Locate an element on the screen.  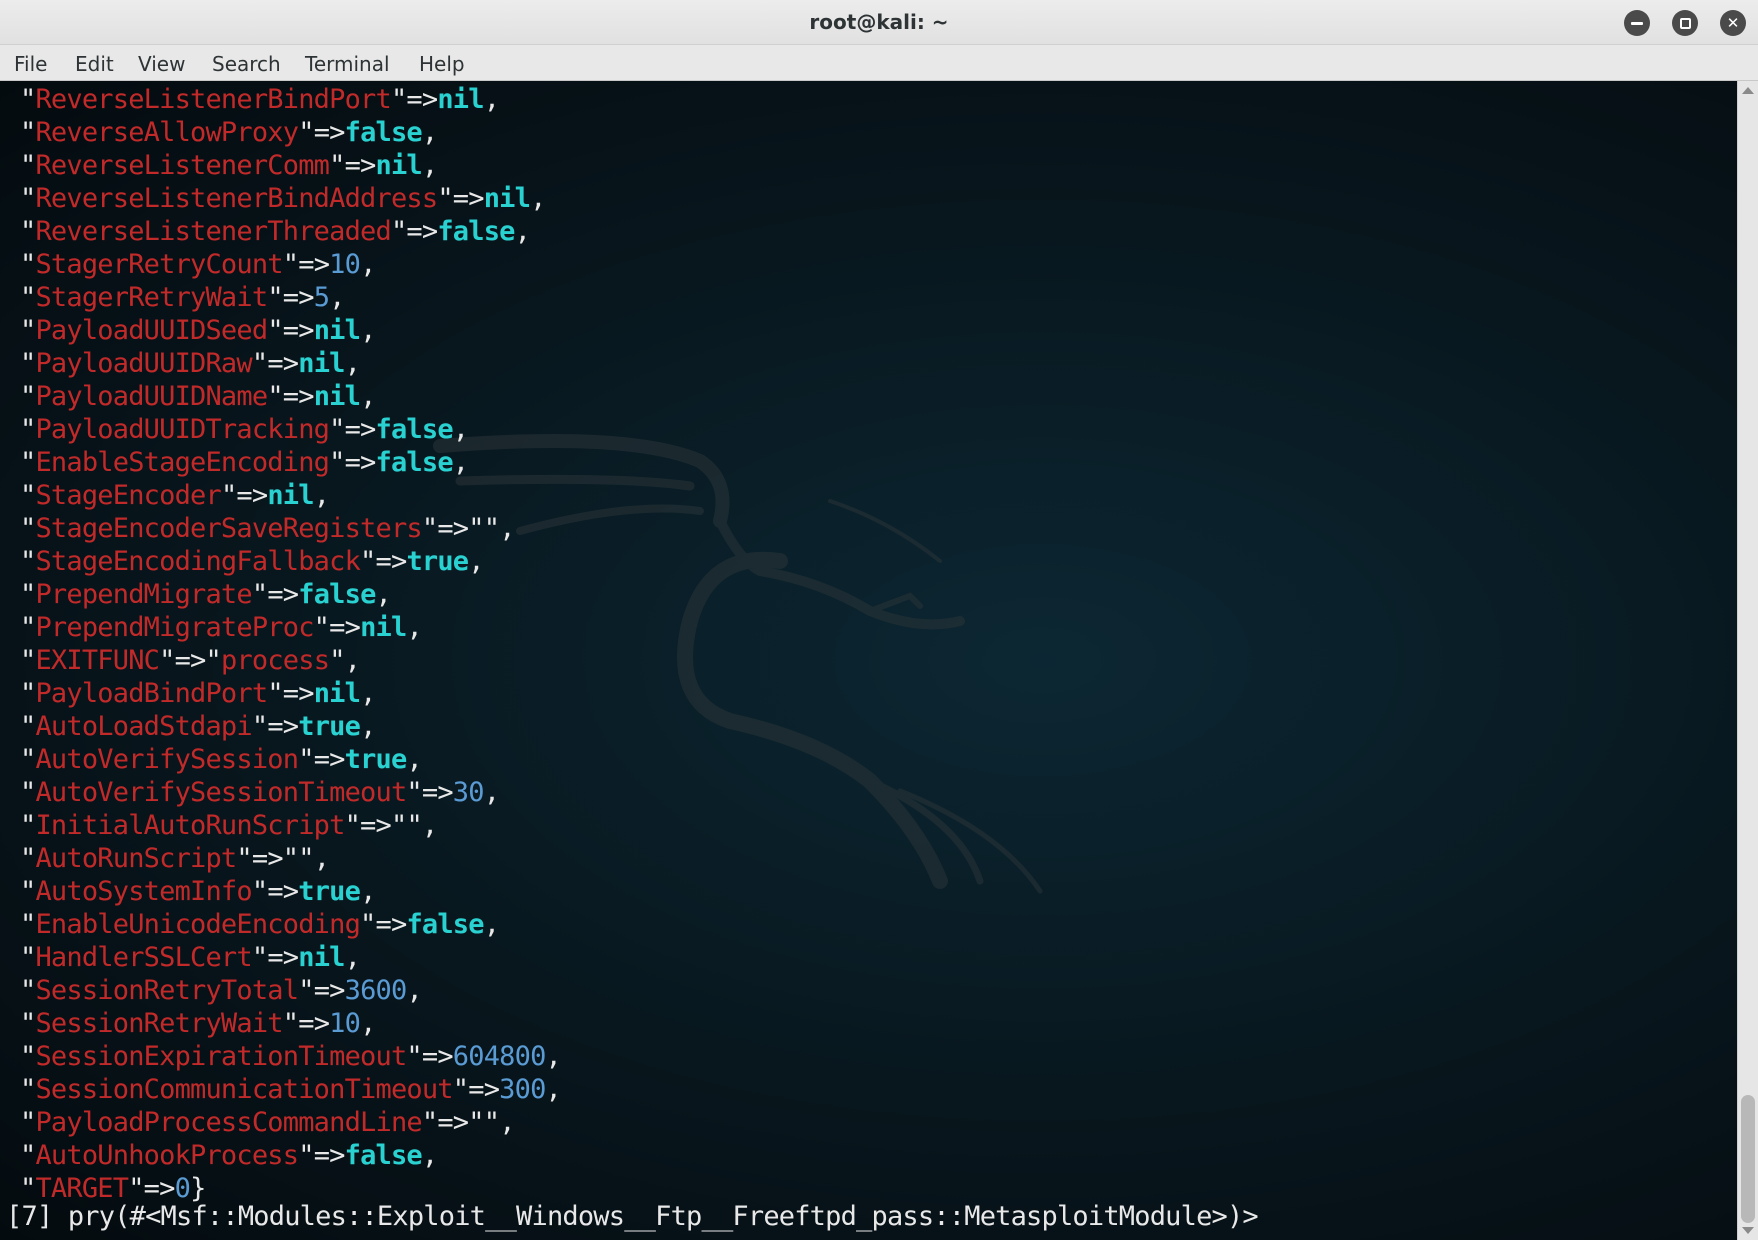
hash-value: 30 is located at coordinates (468, 792).